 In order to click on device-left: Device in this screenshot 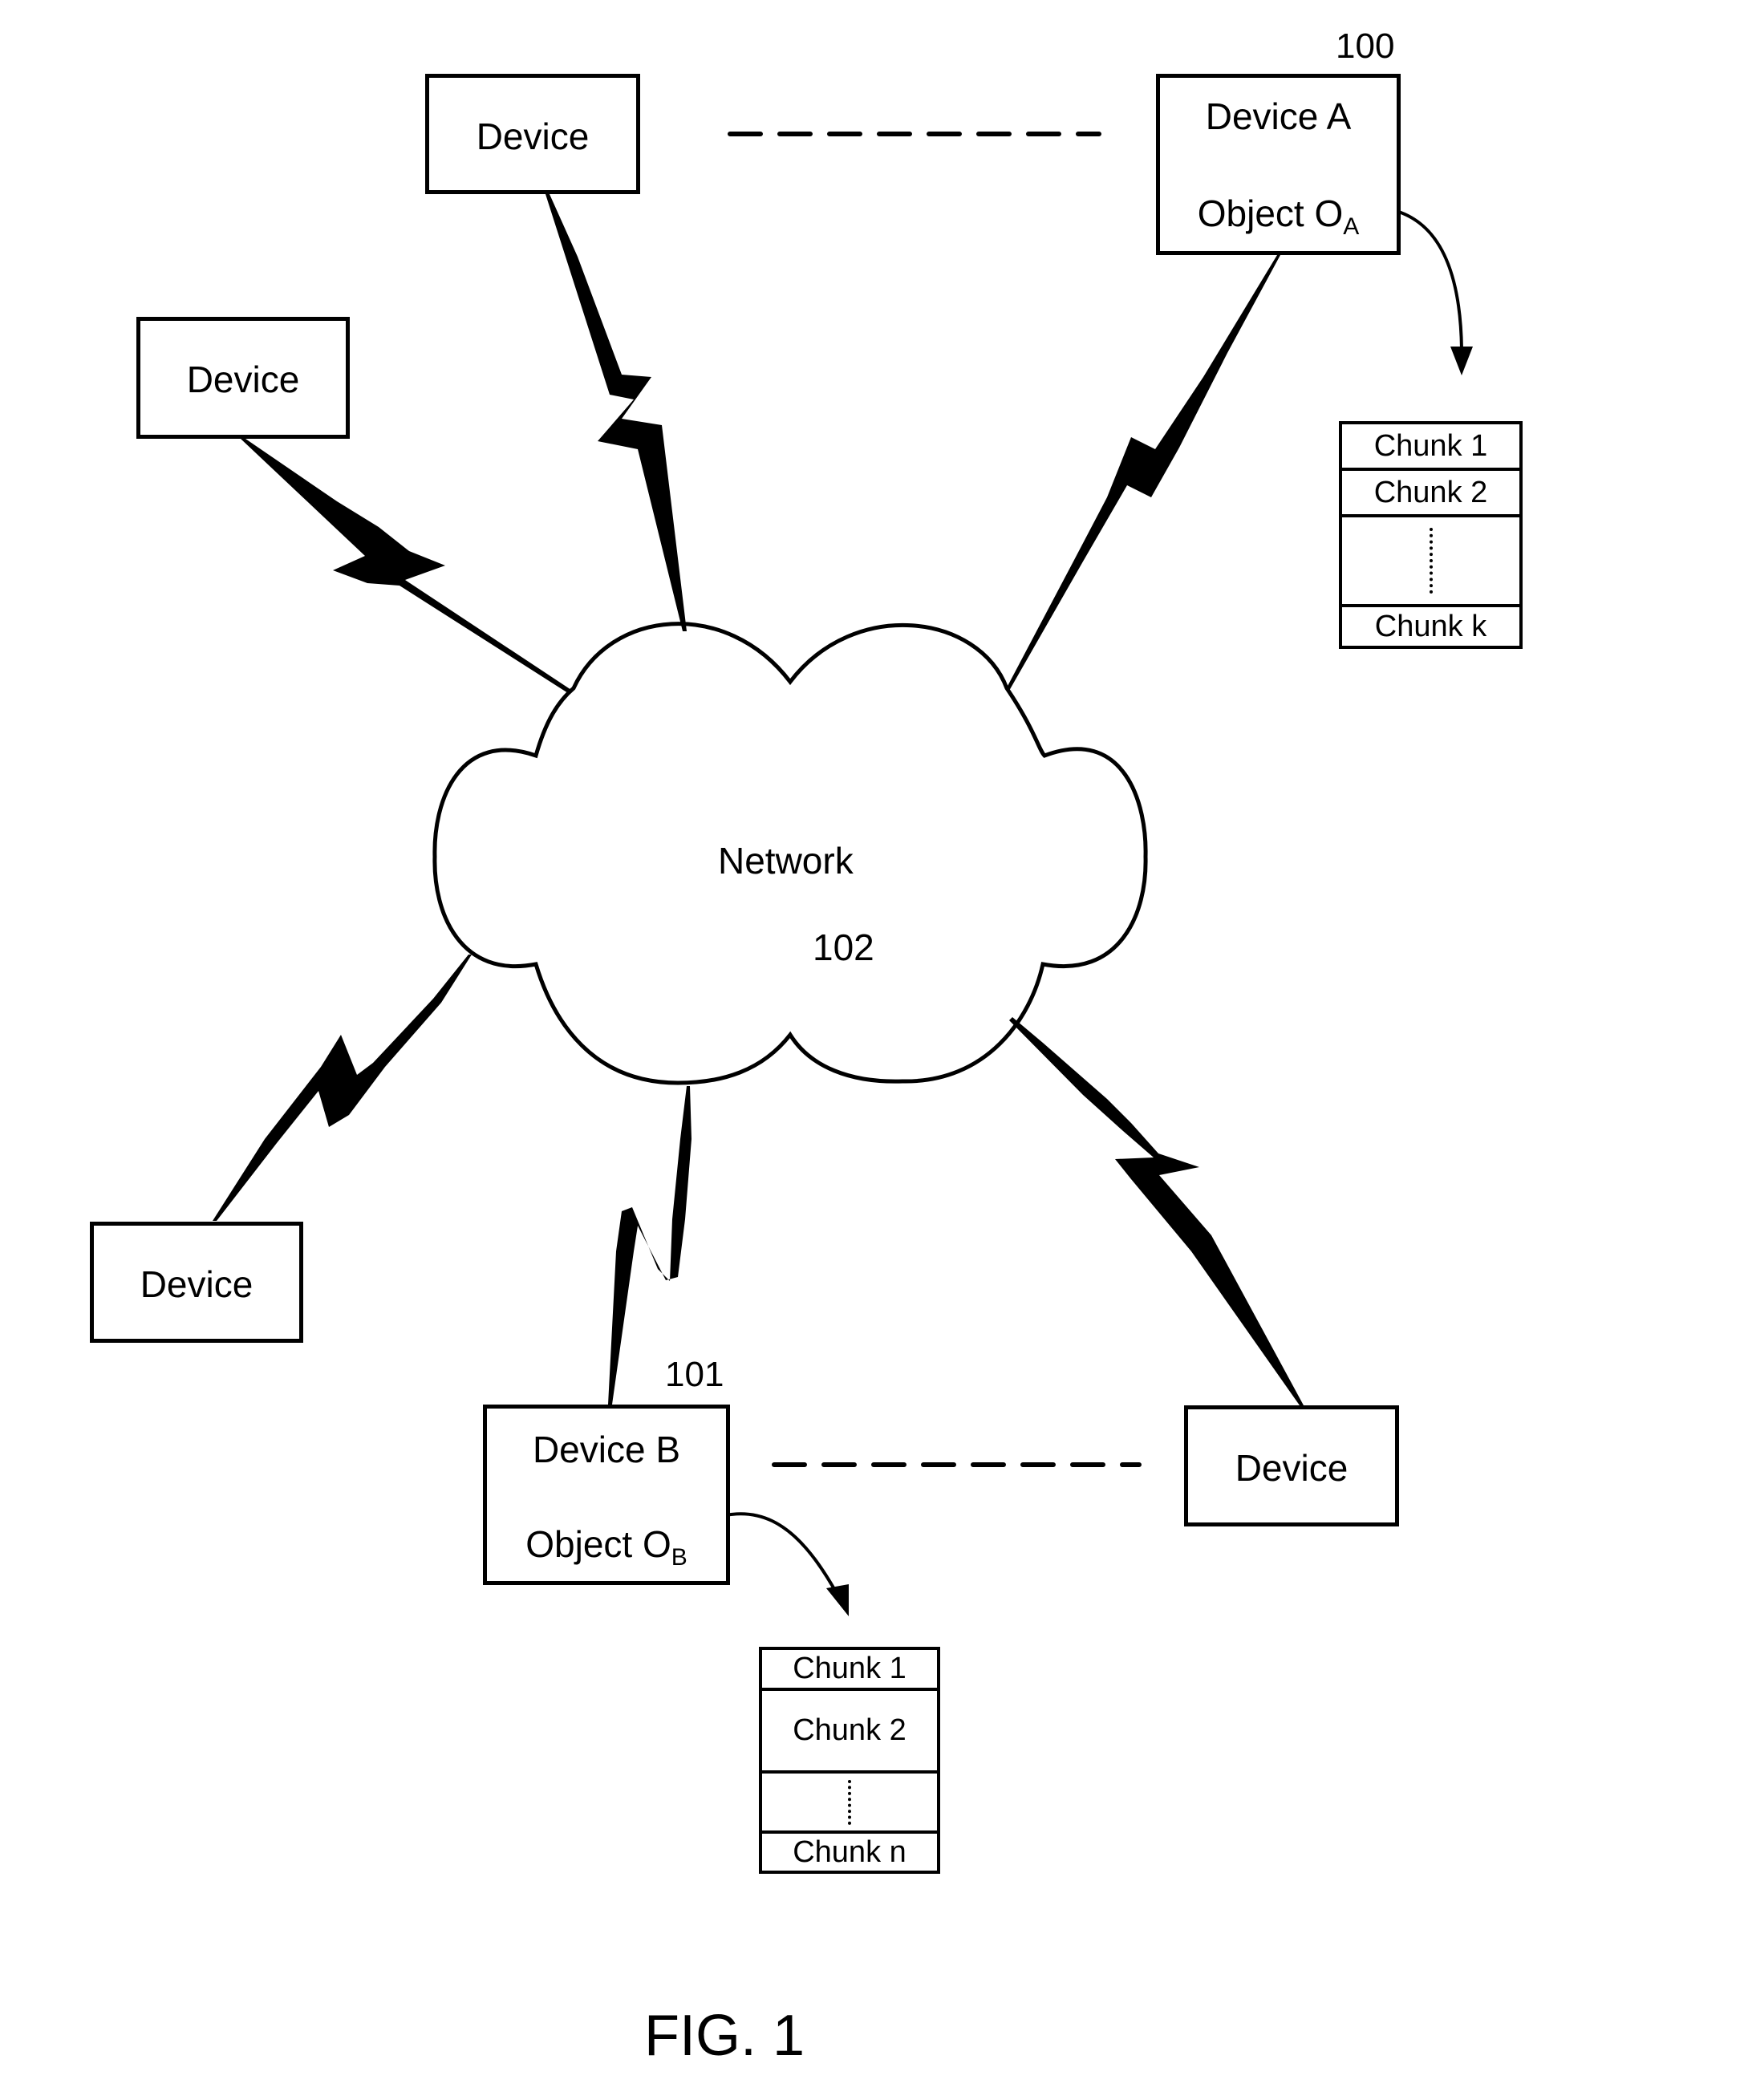, I will do `click(243, 378)`.